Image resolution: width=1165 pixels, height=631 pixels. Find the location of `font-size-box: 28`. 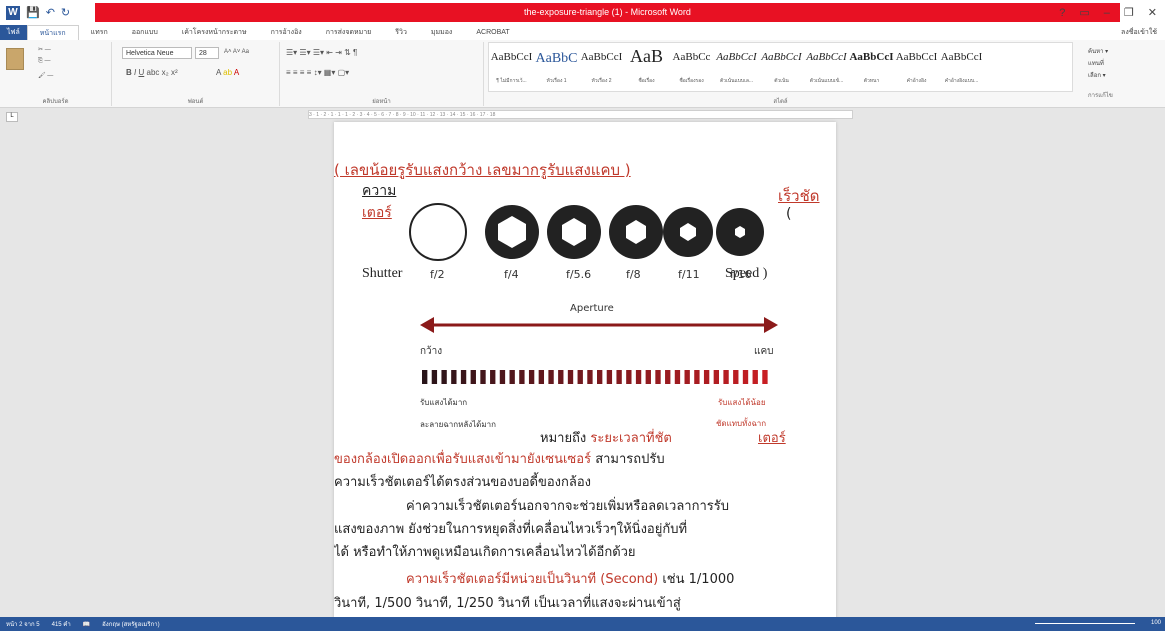

font-size-box: 28 is located at coordinates (207, 53).